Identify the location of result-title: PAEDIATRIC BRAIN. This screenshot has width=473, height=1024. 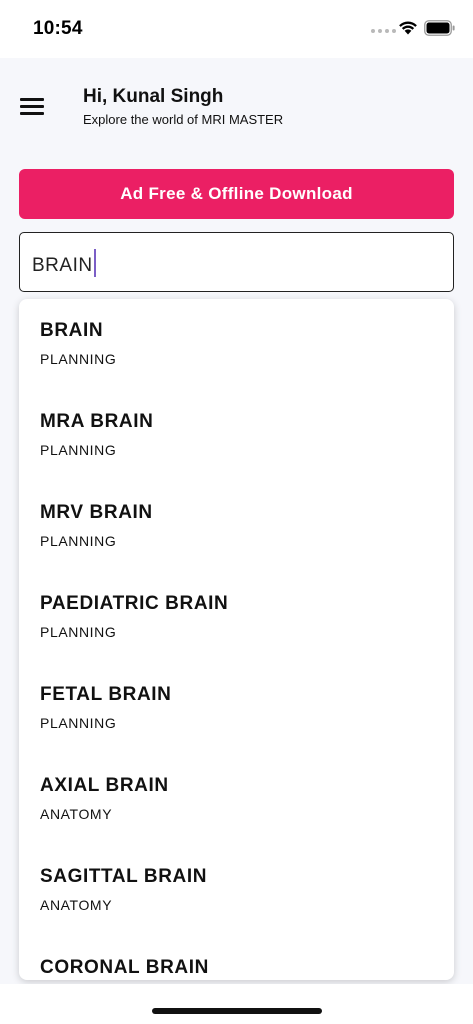
(134, 603).